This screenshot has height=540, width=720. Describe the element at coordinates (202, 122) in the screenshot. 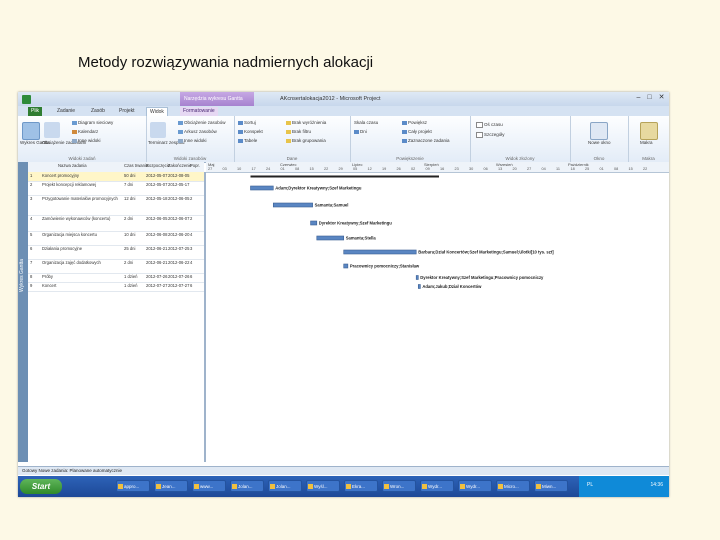

I see `resource-usage-button: Obciążenie zasobów` at that location.